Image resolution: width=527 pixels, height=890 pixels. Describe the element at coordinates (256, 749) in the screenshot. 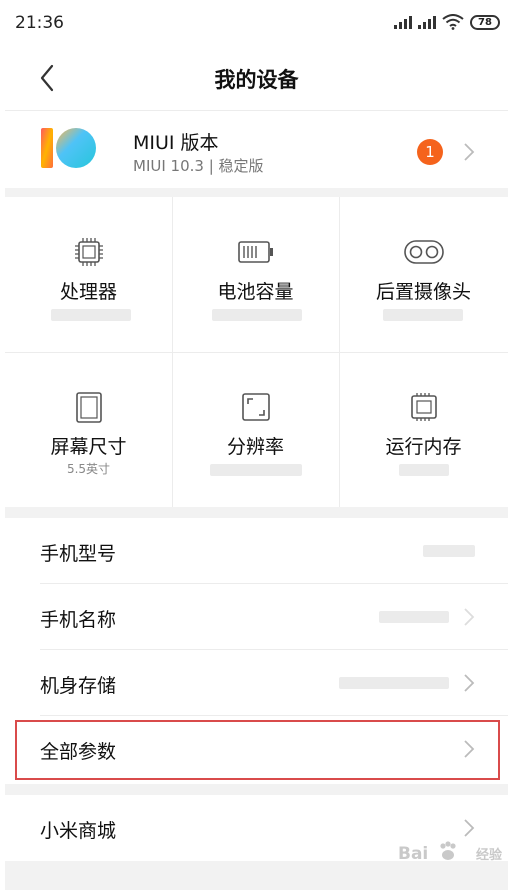

I see `list-item-all-params: 全部参数` at that location.